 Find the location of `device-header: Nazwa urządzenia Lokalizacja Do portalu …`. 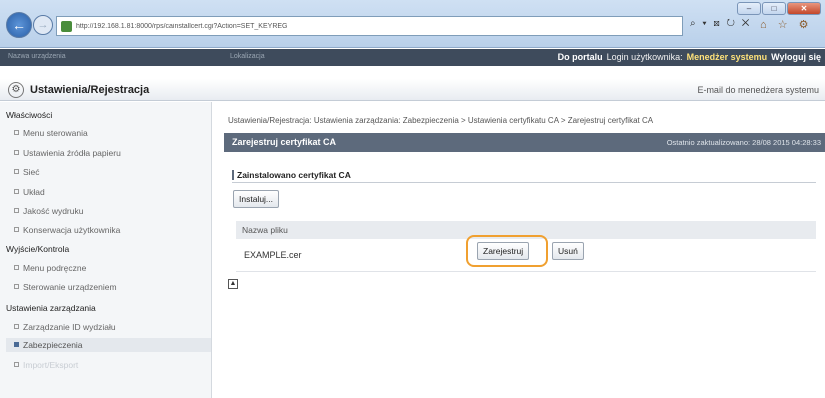

device-header: Nazwa urządzenia Lokalizacja Do portalu … is located at coordinates (412, 57).